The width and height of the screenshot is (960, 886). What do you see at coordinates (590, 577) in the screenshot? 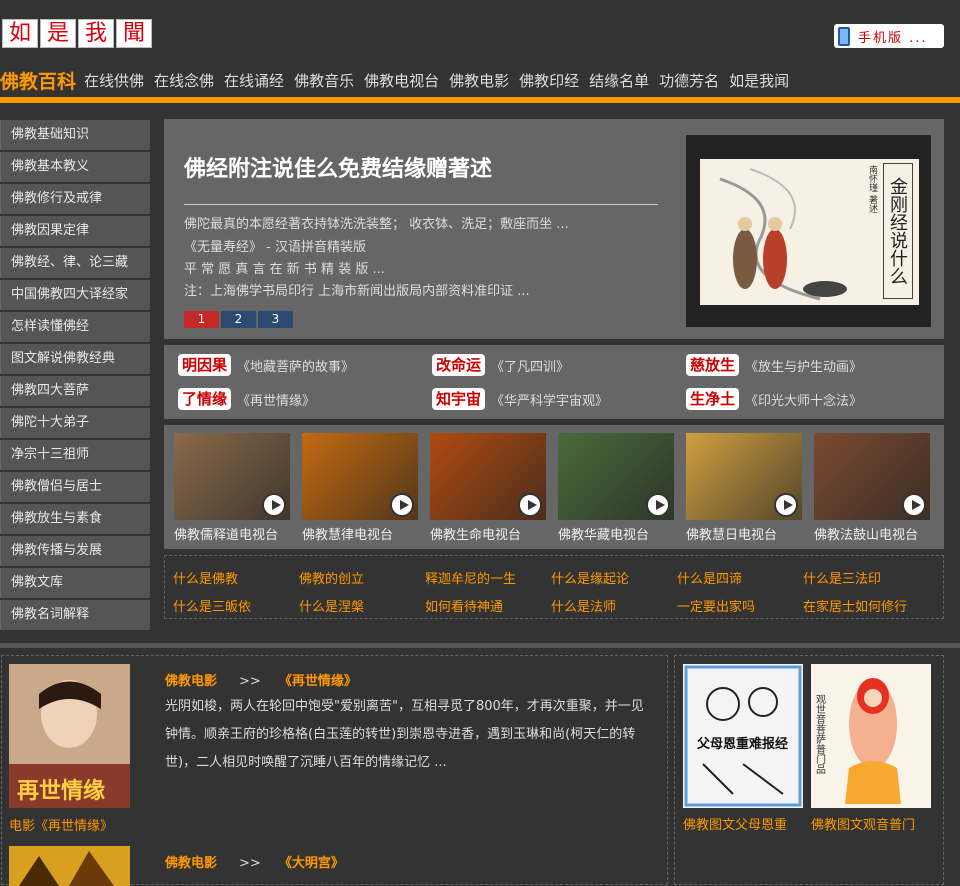
I see `faq-link: 什么是缘起论` at bounding box center [590, 577].